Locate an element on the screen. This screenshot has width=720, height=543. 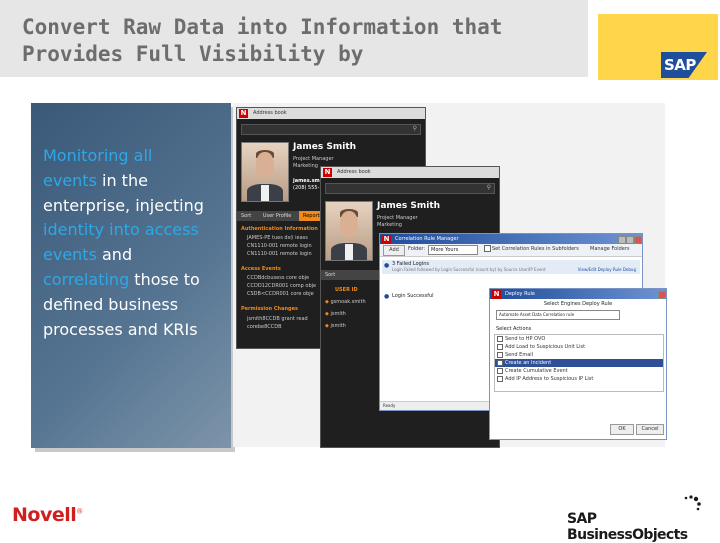
access-row: CCDD12CDR001 comp obje is located at coordinates (282, 286).